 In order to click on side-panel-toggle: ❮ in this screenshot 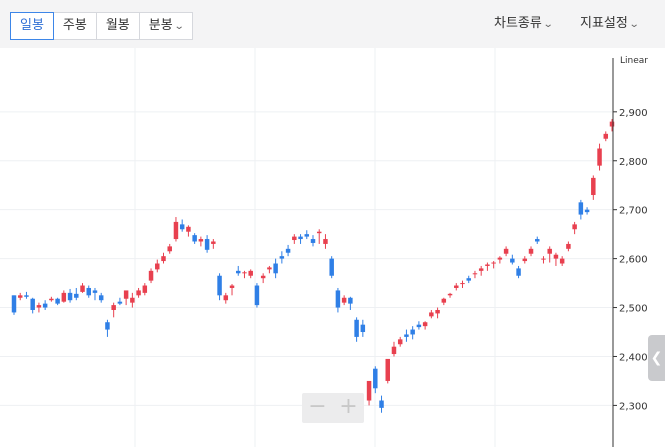, I will do `click(656, 358)`.